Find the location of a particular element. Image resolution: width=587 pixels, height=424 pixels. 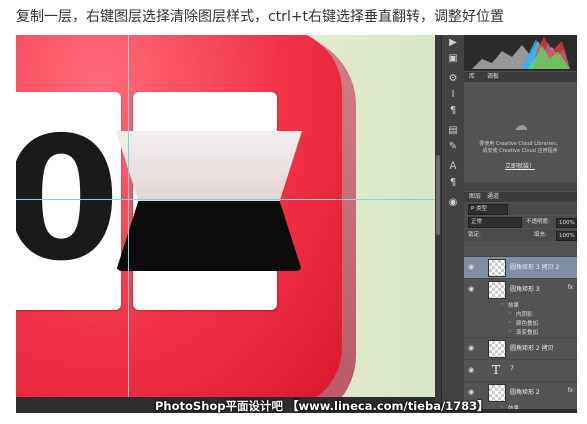

effect-row: ◦ 内阴影 is located at coordinates (520, 313).